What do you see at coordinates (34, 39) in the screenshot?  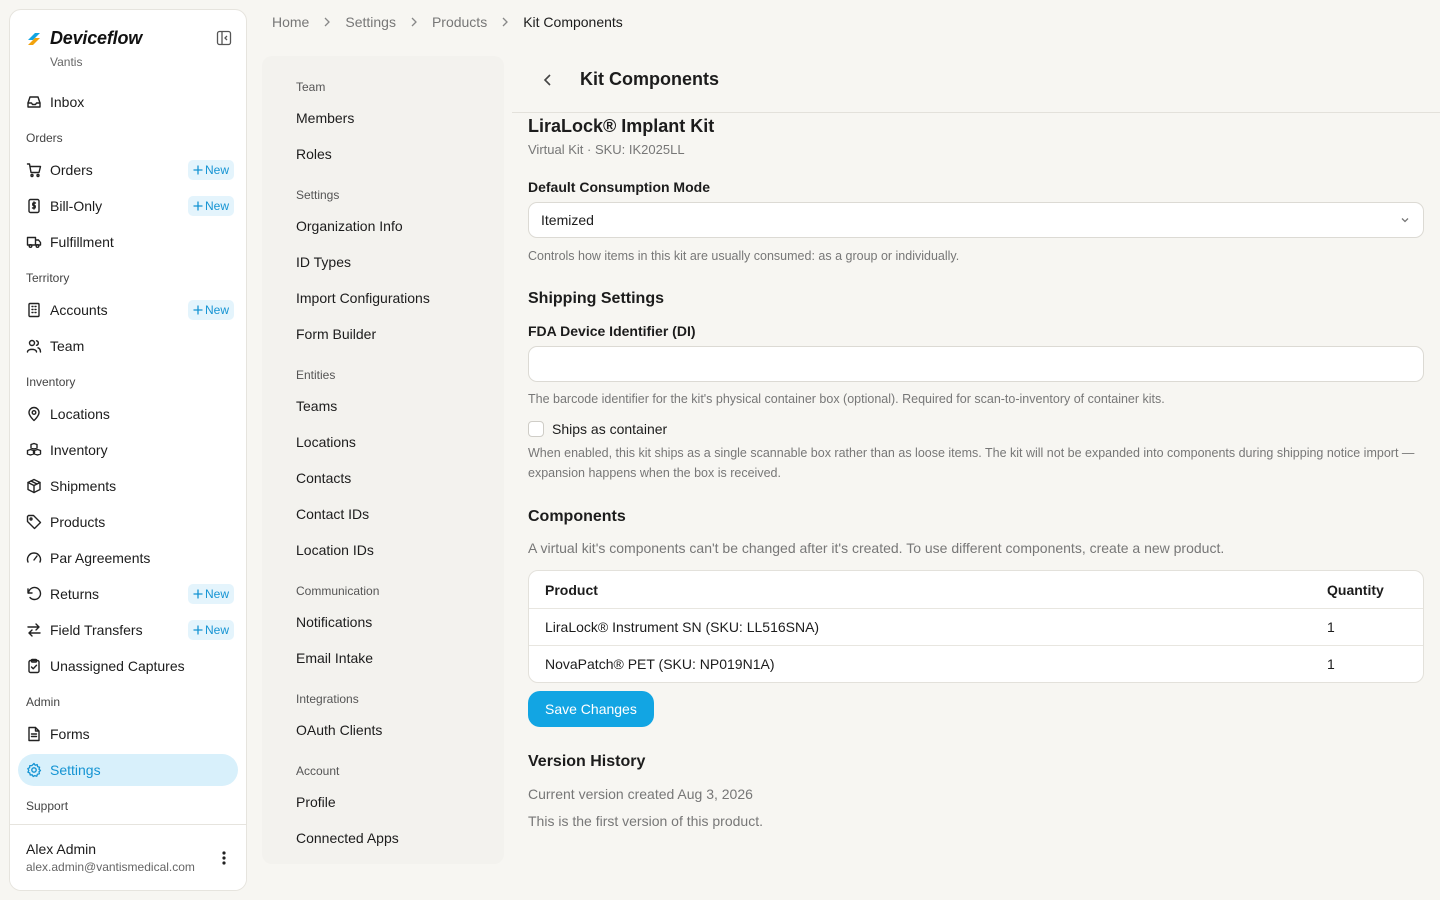 I see `deviceflow-logo-icon` at bounding box center [34, 39].